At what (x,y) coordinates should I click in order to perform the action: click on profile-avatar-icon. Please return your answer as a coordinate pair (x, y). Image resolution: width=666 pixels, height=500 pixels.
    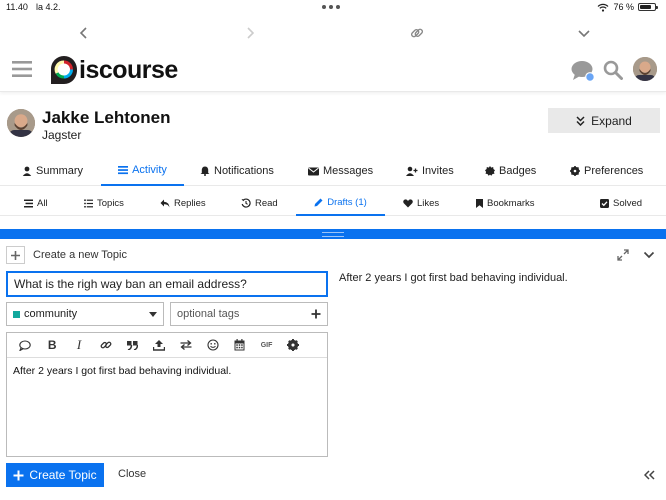
    Looking at the image, I should click on (21, 123).